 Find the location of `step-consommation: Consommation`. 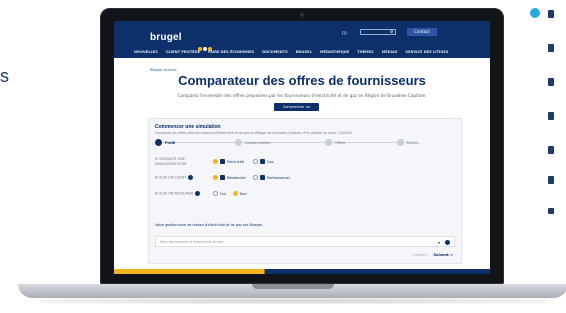

step-consommation: Consommation is located at coordinates (253, 142).